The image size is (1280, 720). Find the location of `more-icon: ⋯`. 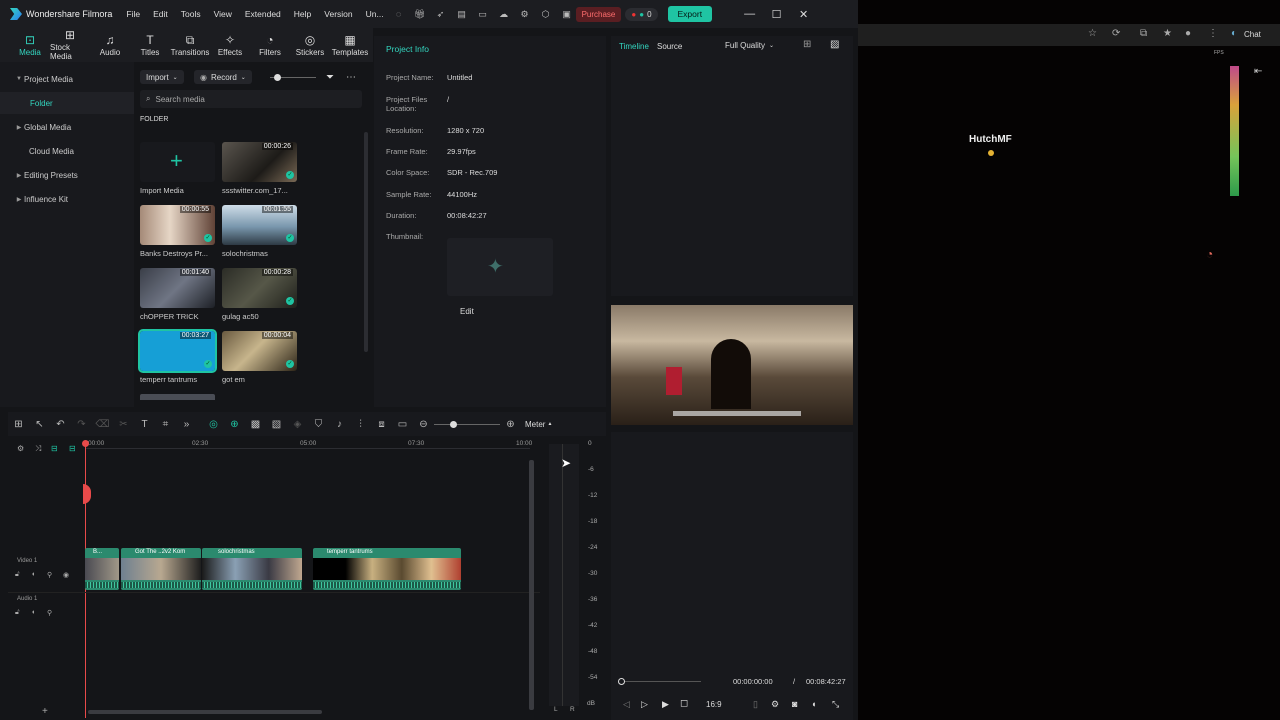

more-icon: ⋯ is located at coordinates (351, 77).